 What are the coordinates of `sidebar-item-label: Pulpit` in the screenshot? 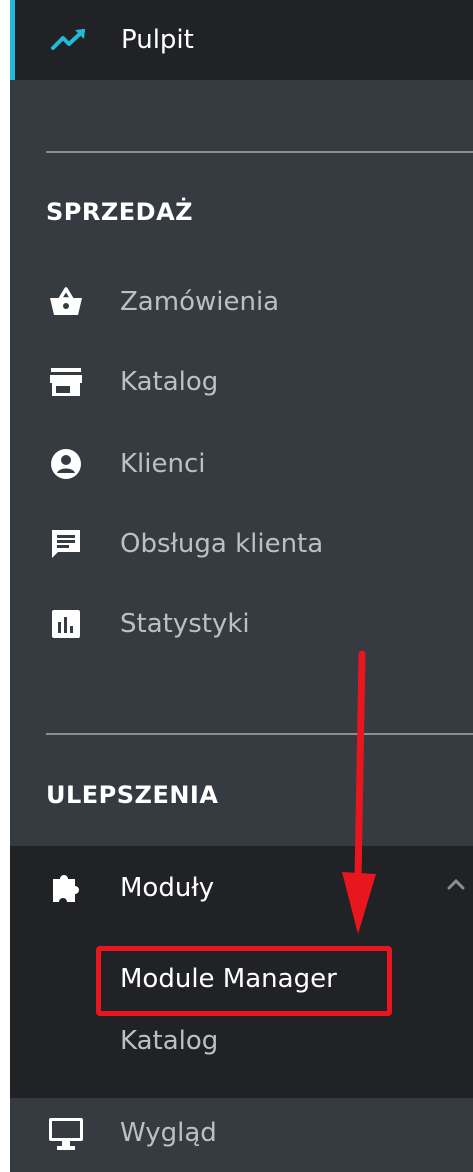 It's located at (157, 40).